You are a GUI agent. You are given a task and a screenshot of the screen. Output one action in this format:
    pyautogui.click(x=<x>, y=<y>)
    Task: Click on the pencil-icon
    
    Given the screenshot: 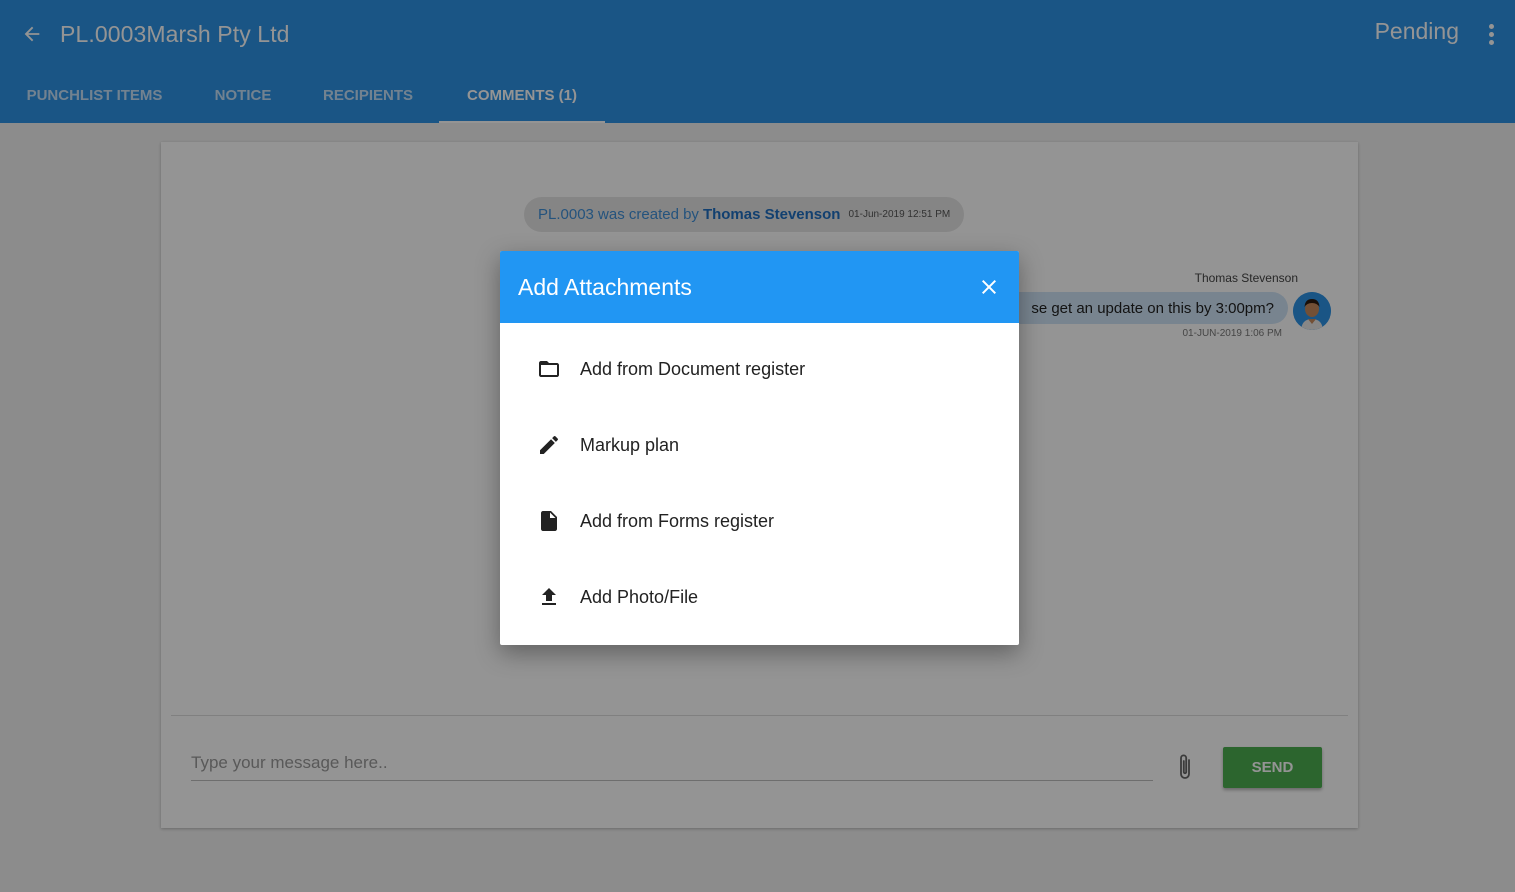 What is the action you would take?
    pyautogui.click(x=549, y=444)
    